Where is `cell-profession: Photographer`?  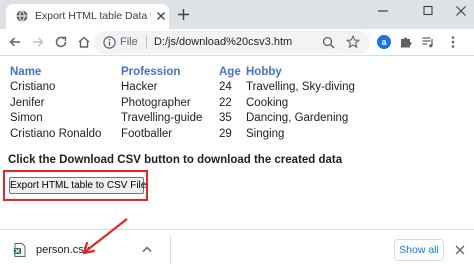
cell-profession: Photographer is located at coordinates (156, 102).